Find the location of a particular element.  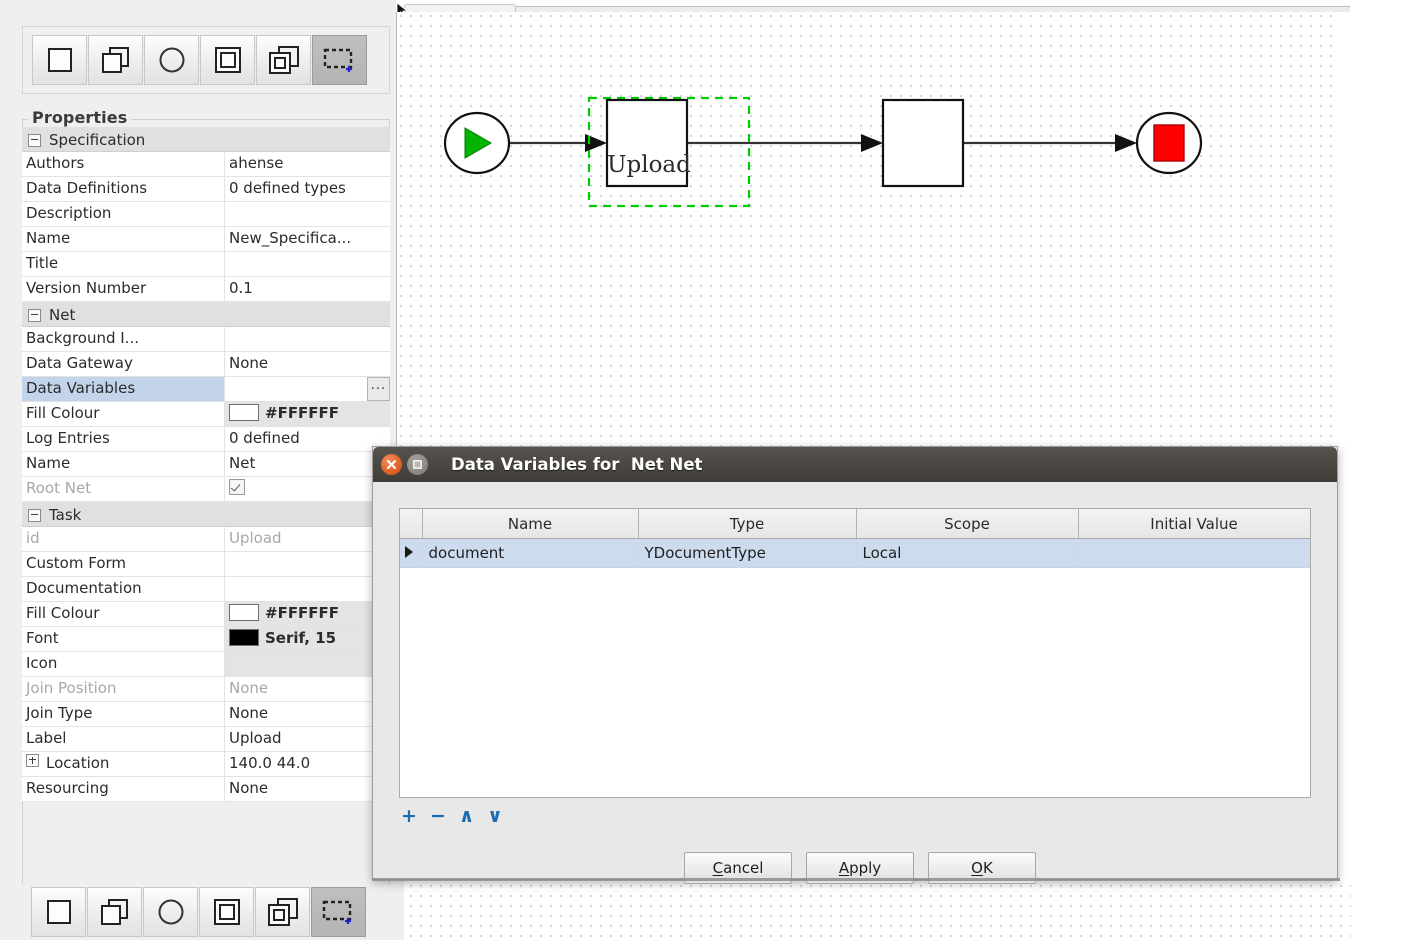

multiple-atomic-task-tool is located at coordinates (115, 60).